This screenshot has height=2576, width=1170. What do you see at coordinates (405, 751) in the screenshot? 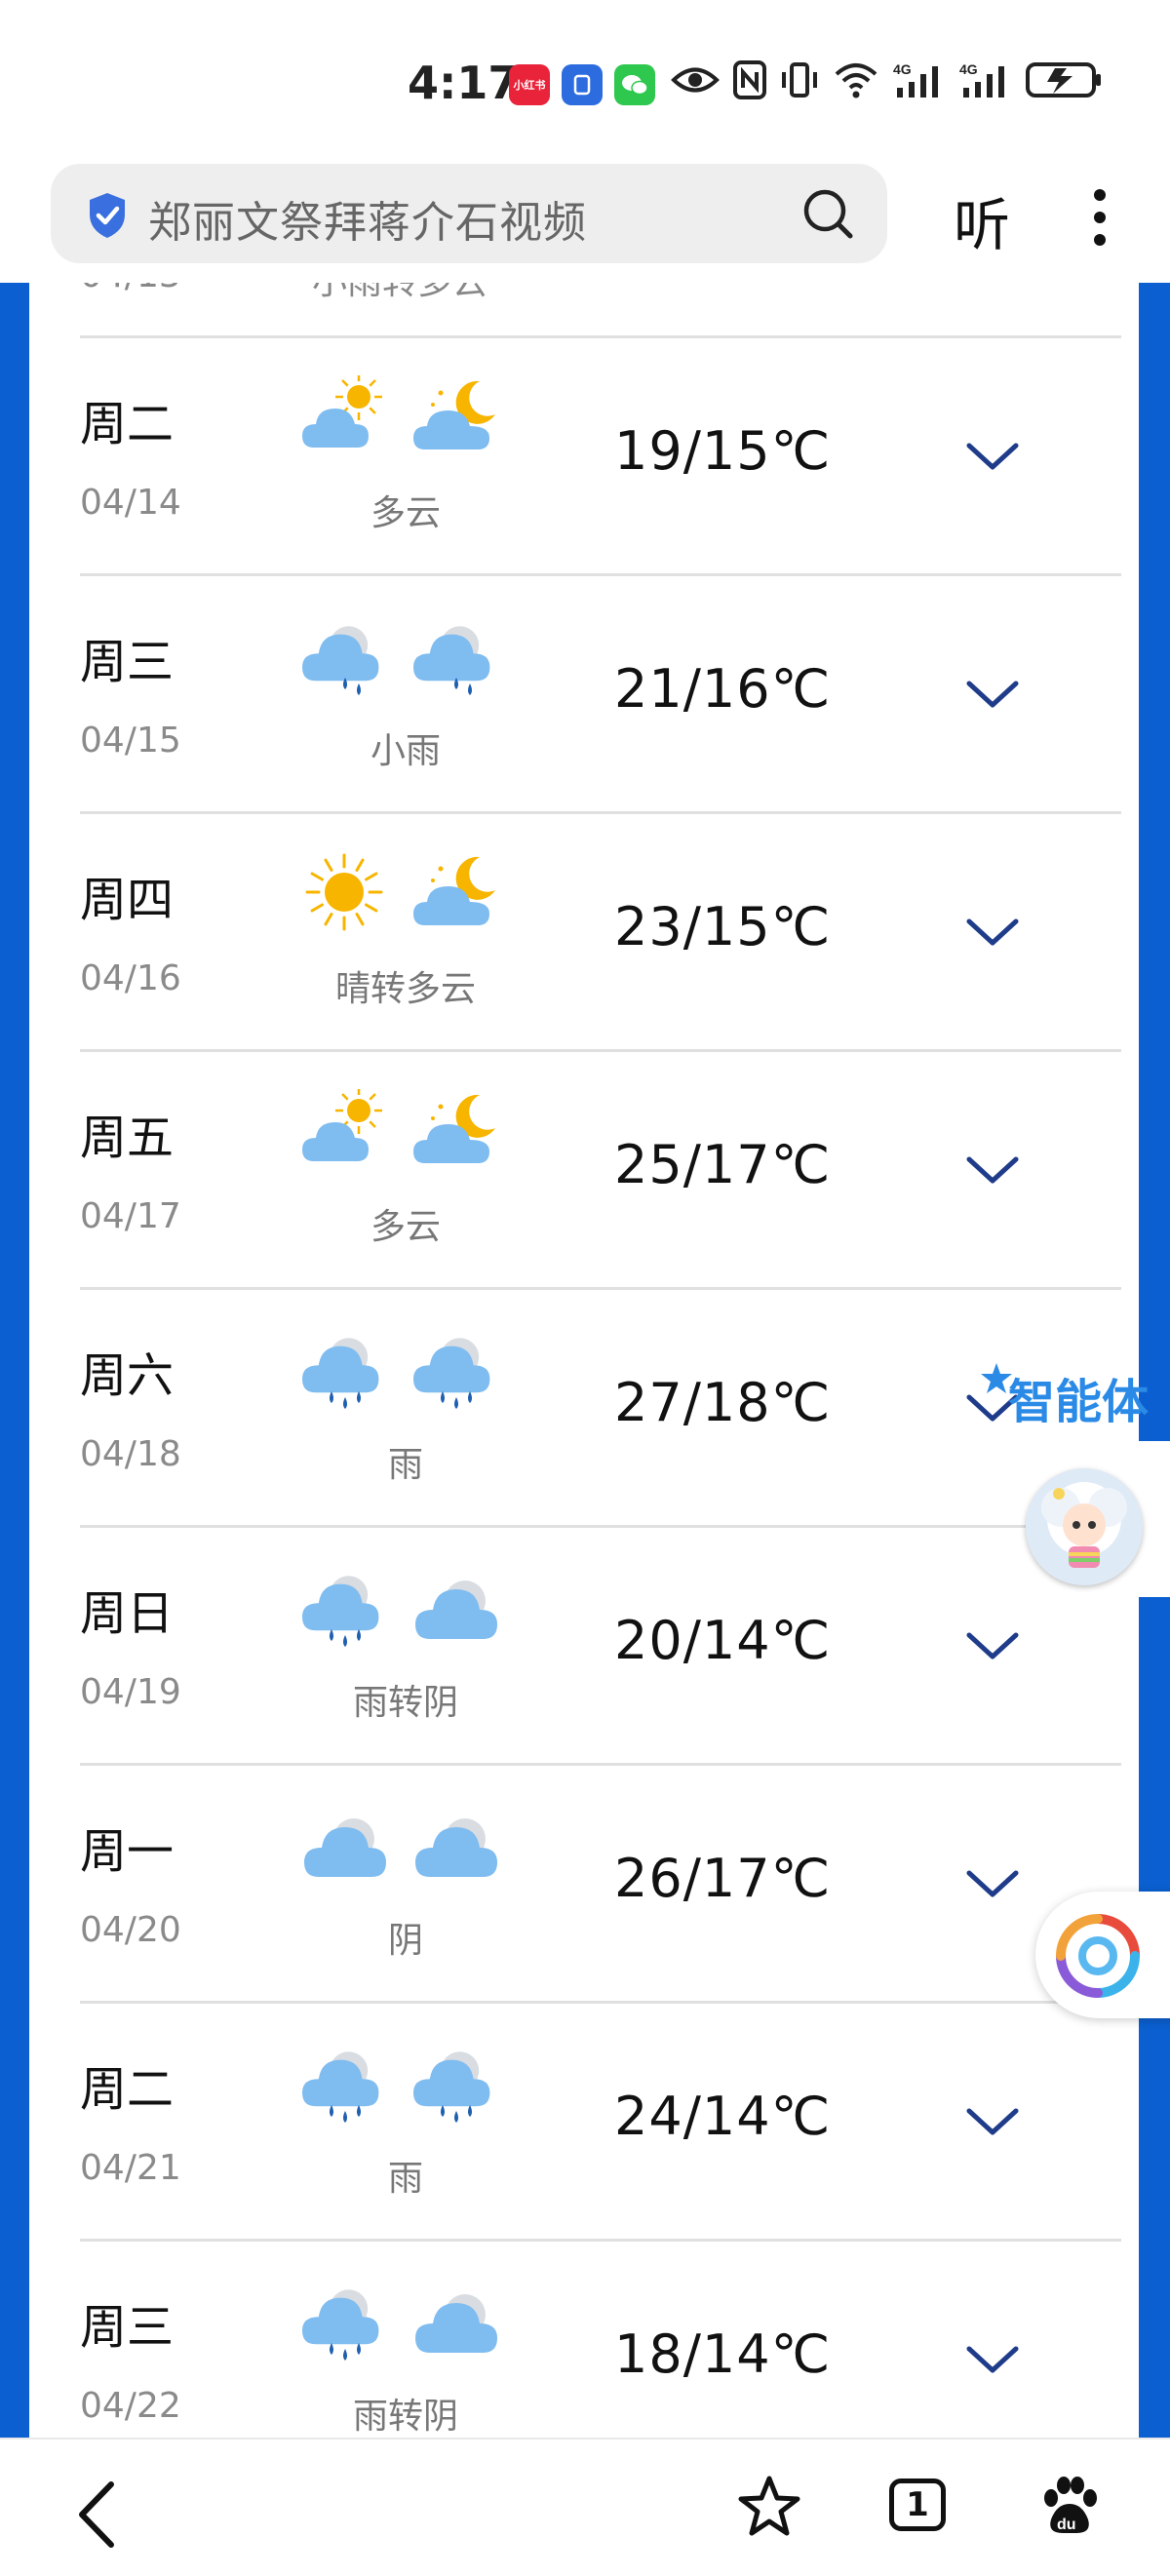
I see `forecast-condition: 小雨` at bounding box center [405, 751].